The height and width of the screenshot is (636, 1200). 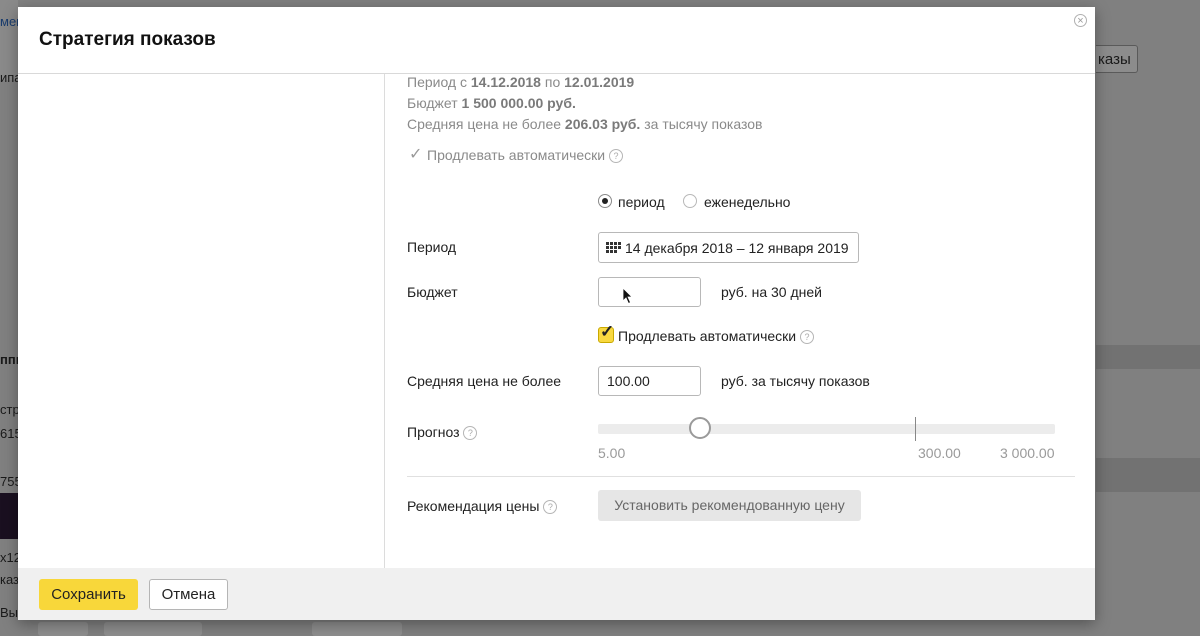 I want to click on recommendation-label: Рекомендация цены ?, so click(x=482, y=506).